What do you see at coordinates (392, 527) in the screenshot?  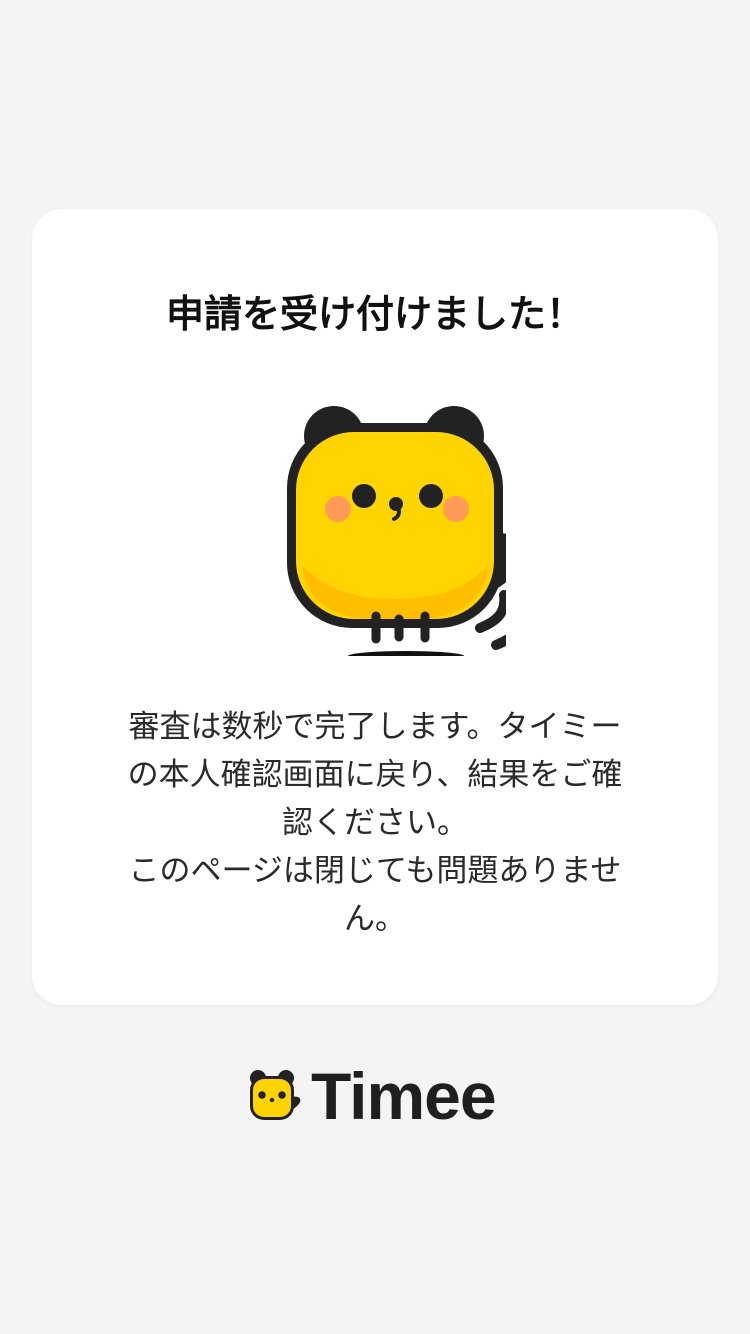 I see `timee-mascot-icon` at bounding box center [392, 527].